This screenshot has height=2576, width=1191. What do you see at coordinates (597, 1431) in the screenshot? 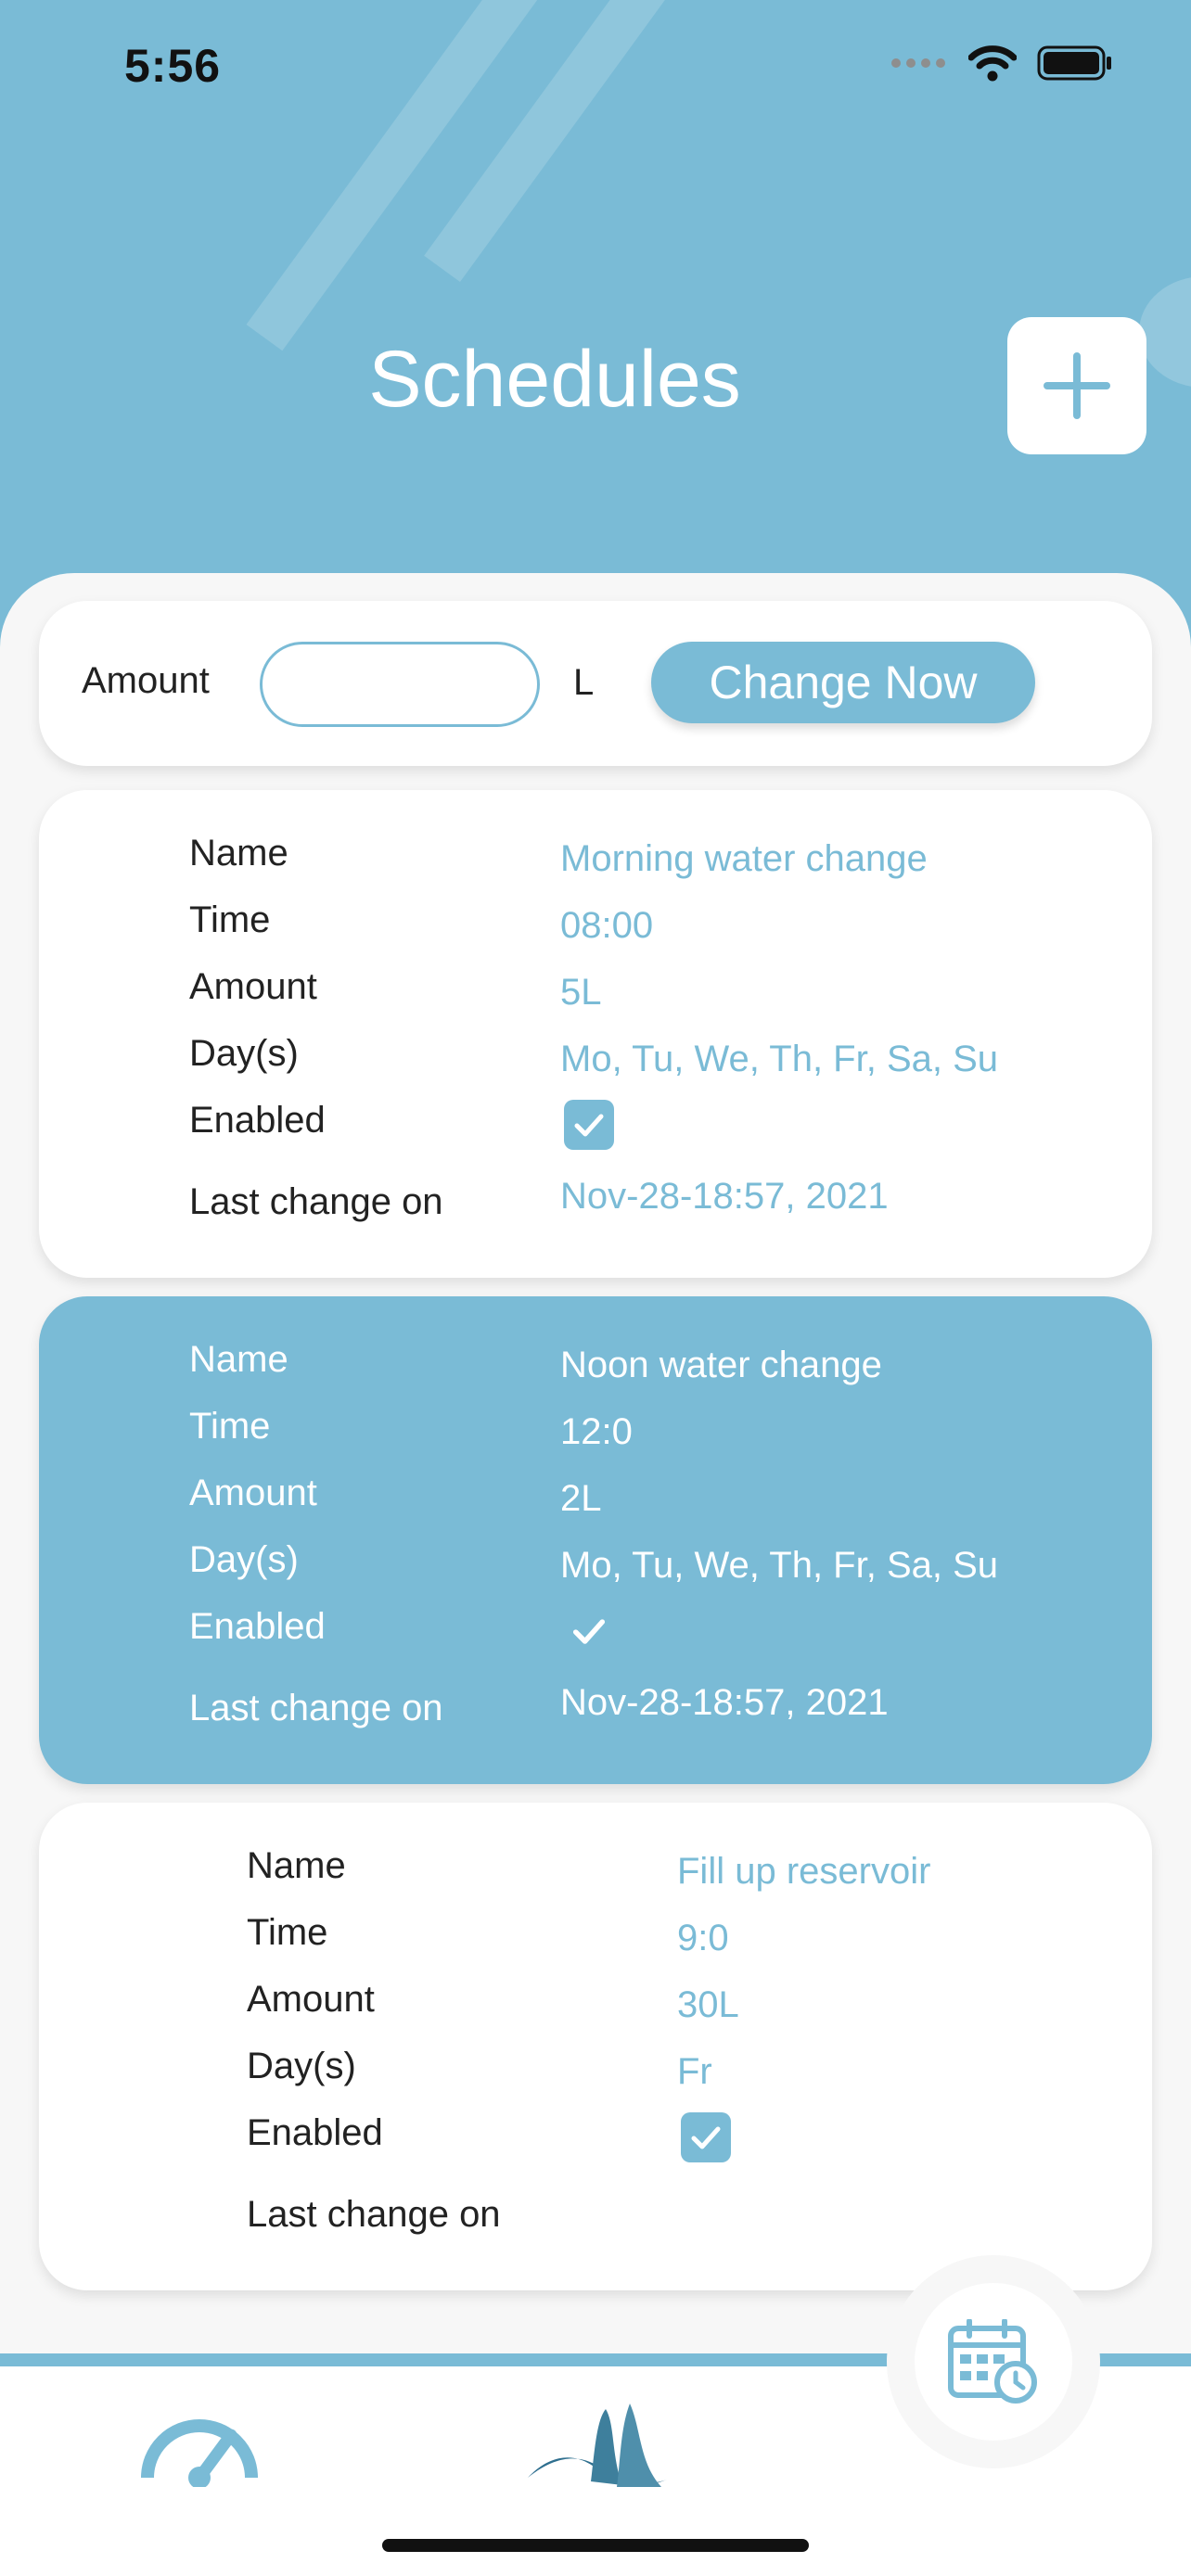
I see `schedule-time: 12:0` at bounding box center [597, 1431].